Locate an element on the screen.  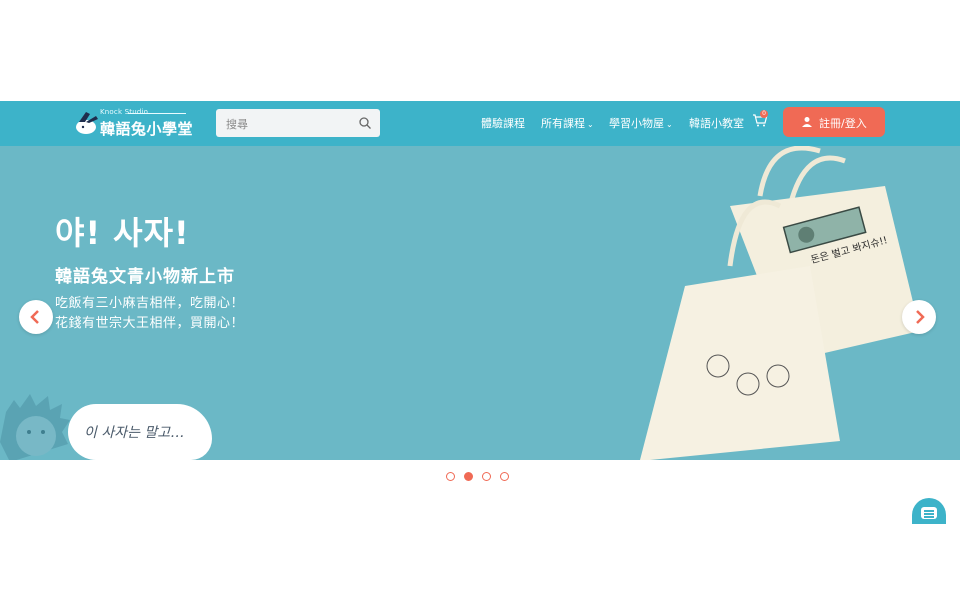
banner-subtext-line1: 吃飯有三小麻吉相伴，吃開心！ is located at coordinates (150, 303).